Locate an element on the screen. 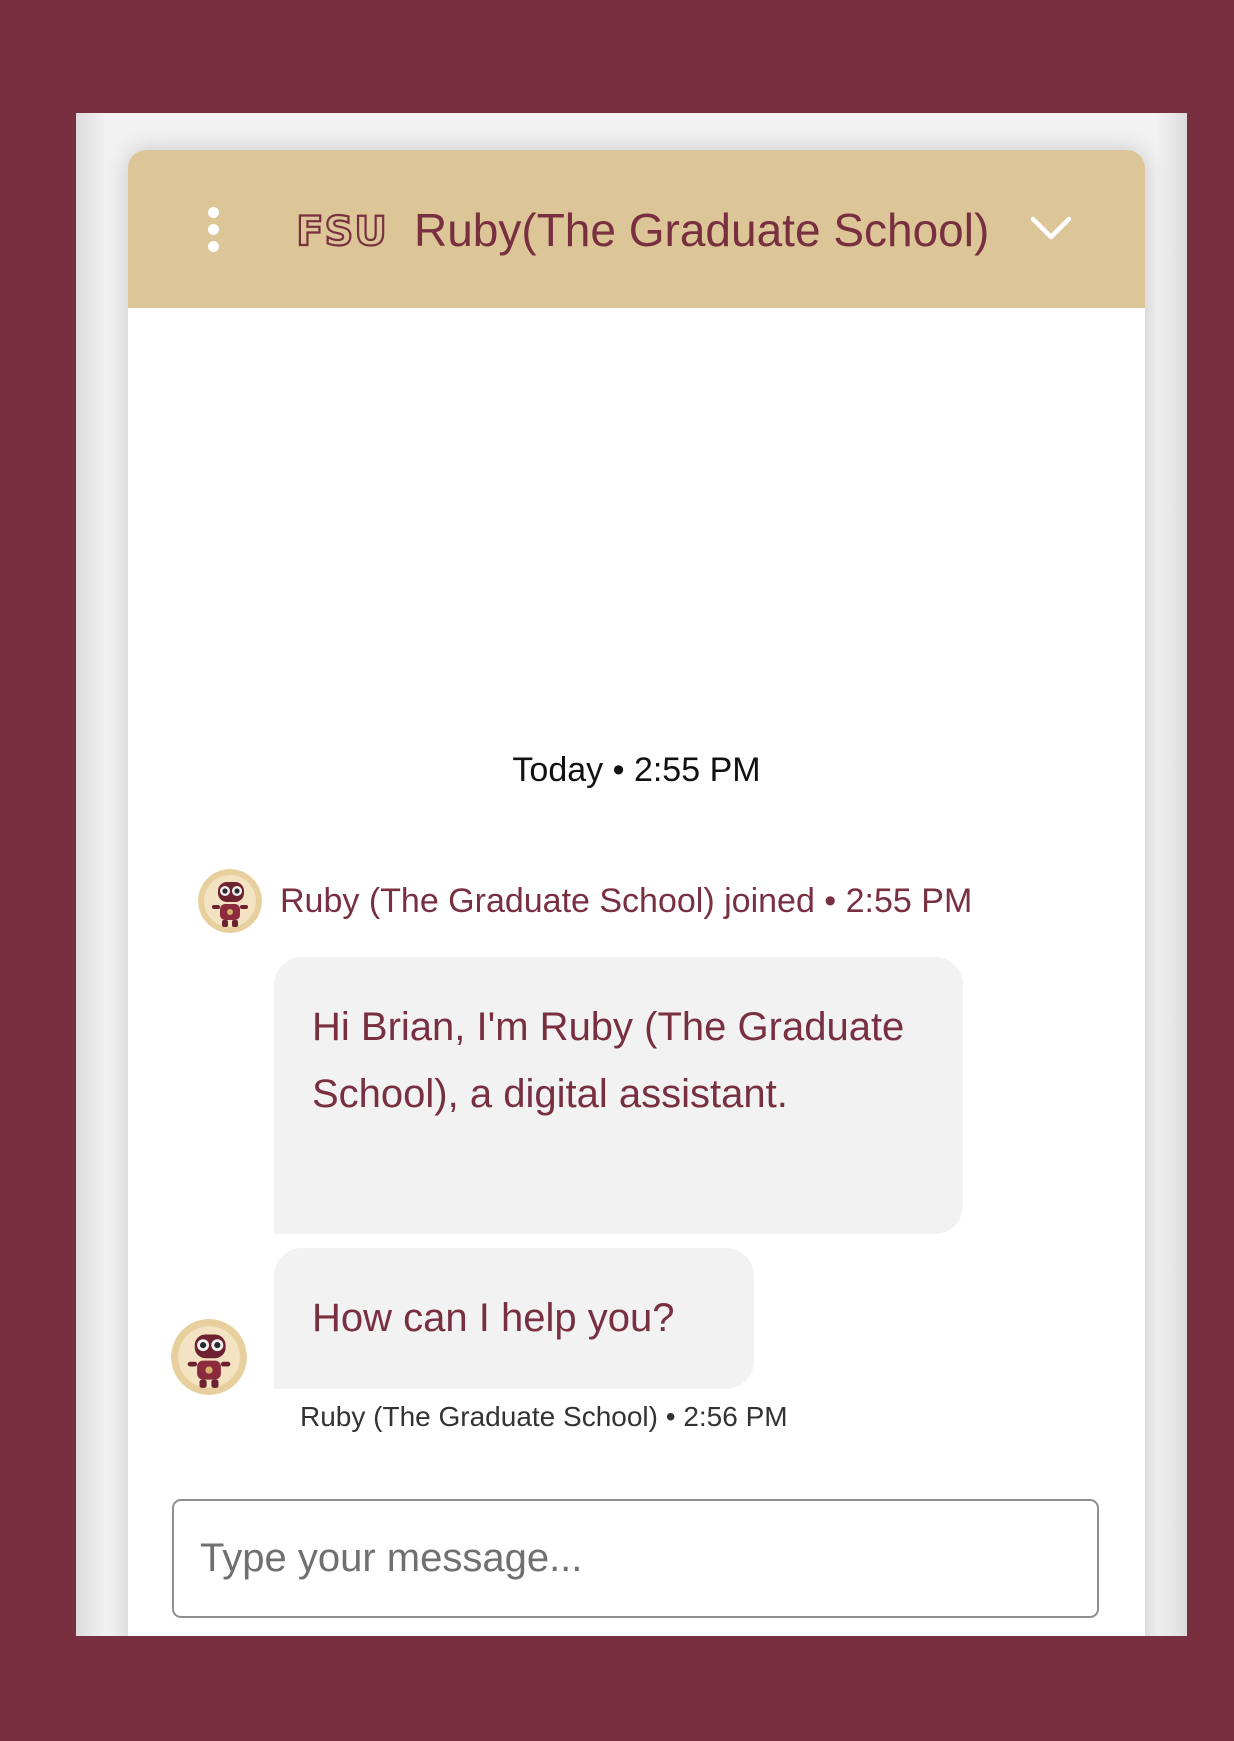  message-sender-timestamp: Ruby (The Graduate School) • 2:56 PM is located at coordinates (544, 1416).